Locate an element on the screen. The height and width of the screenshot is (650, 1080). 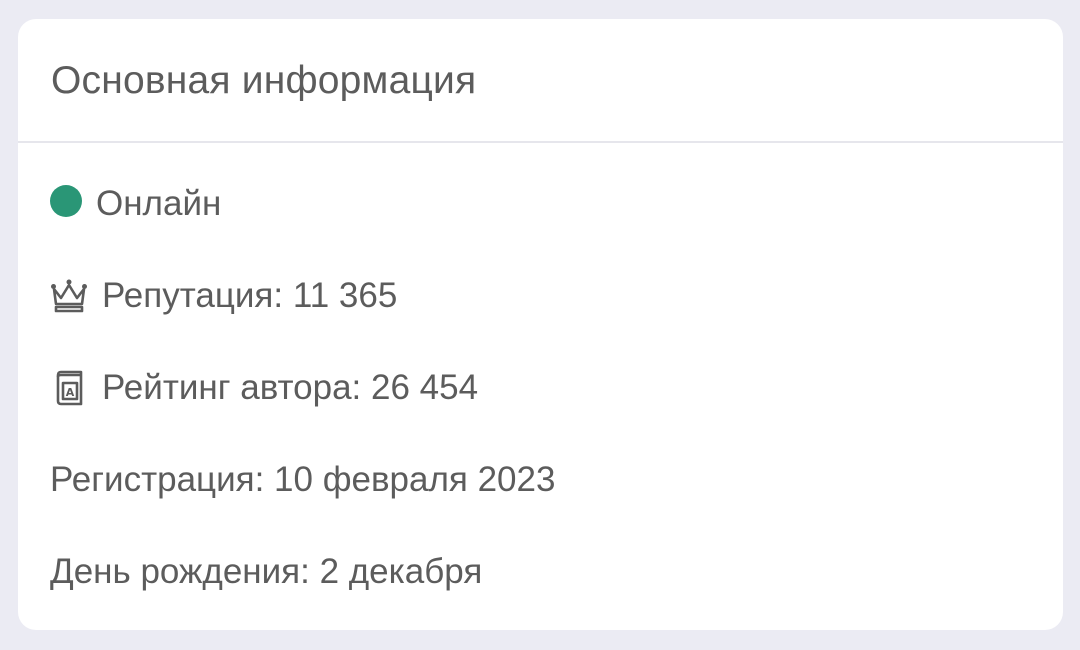
birthday-label: День рождения: 2 декабря is located at coordinates (266, 571).